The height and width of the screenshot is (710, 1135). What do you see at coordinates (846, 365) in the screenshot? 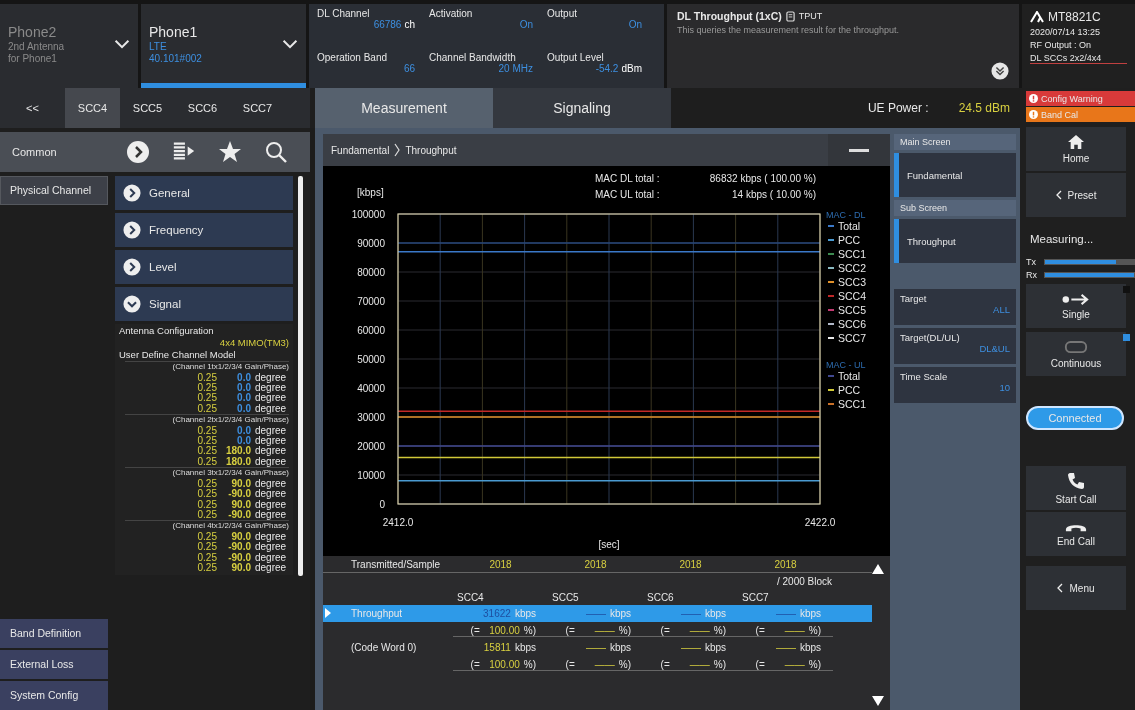
I see `legend-title: MAC - UL` at bounding box center [846, 365].